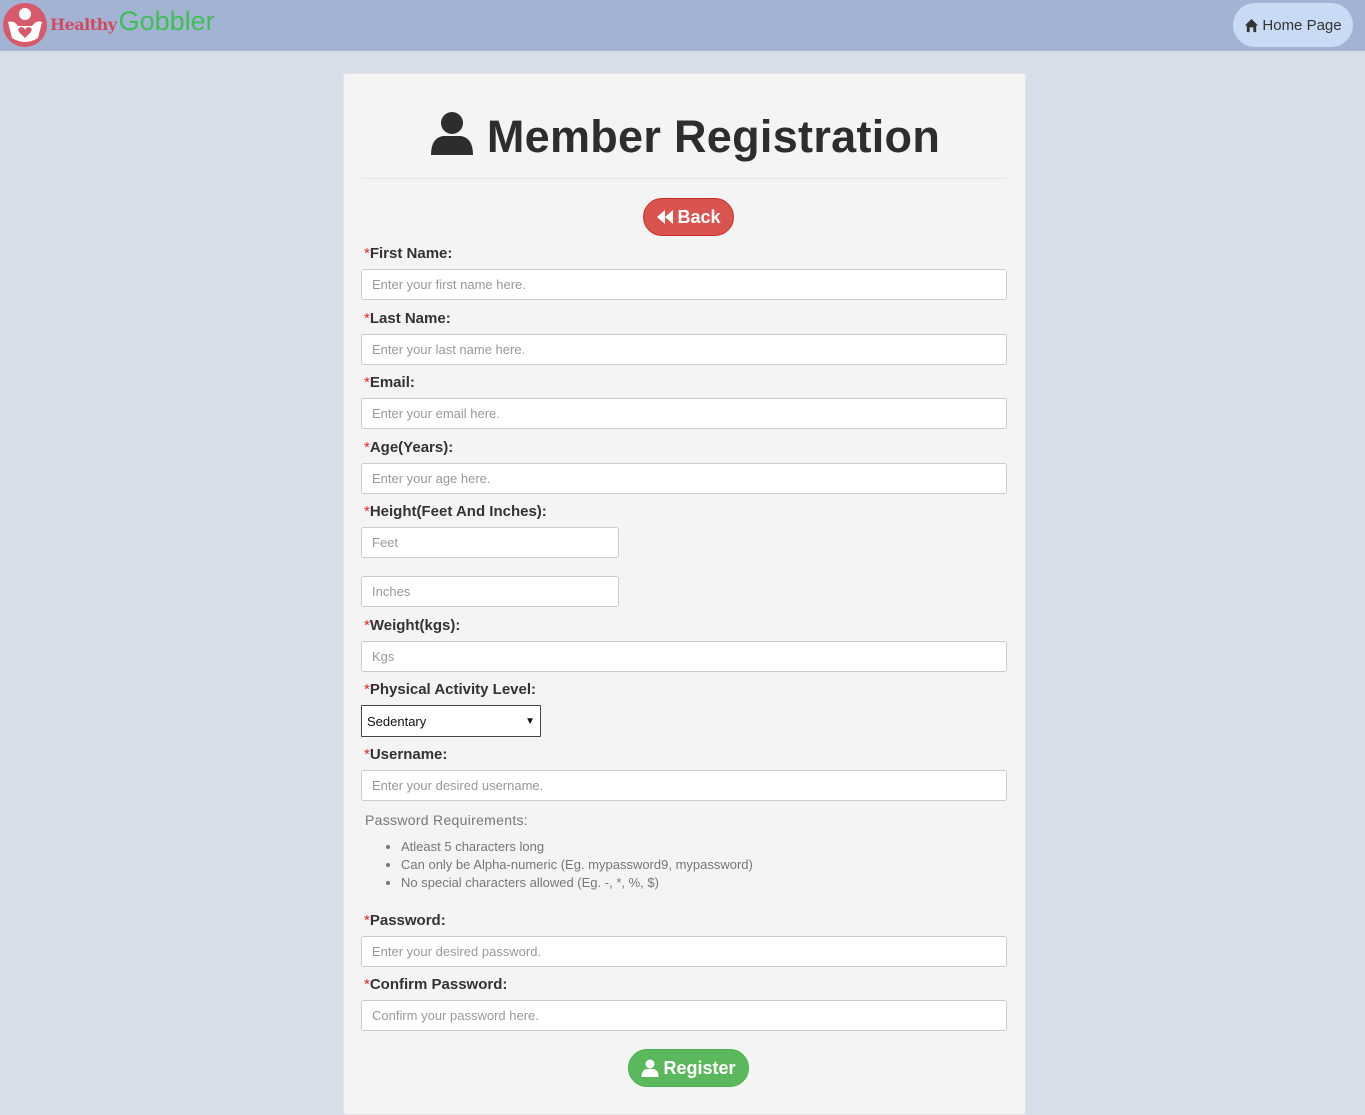 The height and width of the screenshot is (1115, 1365). What do you see at coordinates (406, 754) in the screenshot?
I see `username-label: *Username:` at bounding box center [406, 754].